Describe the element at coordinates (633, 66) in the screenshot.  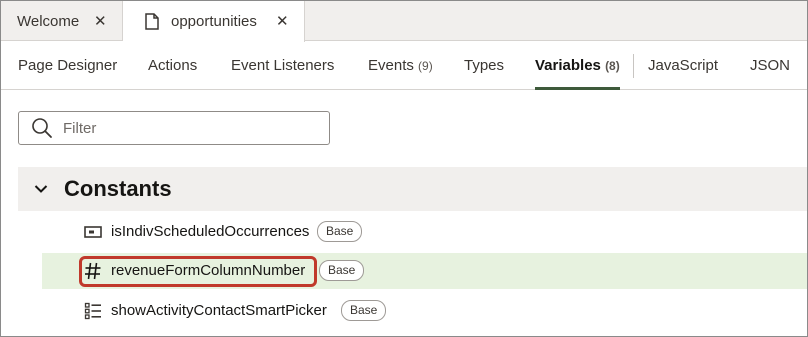
I see `tab-divider` at that location.